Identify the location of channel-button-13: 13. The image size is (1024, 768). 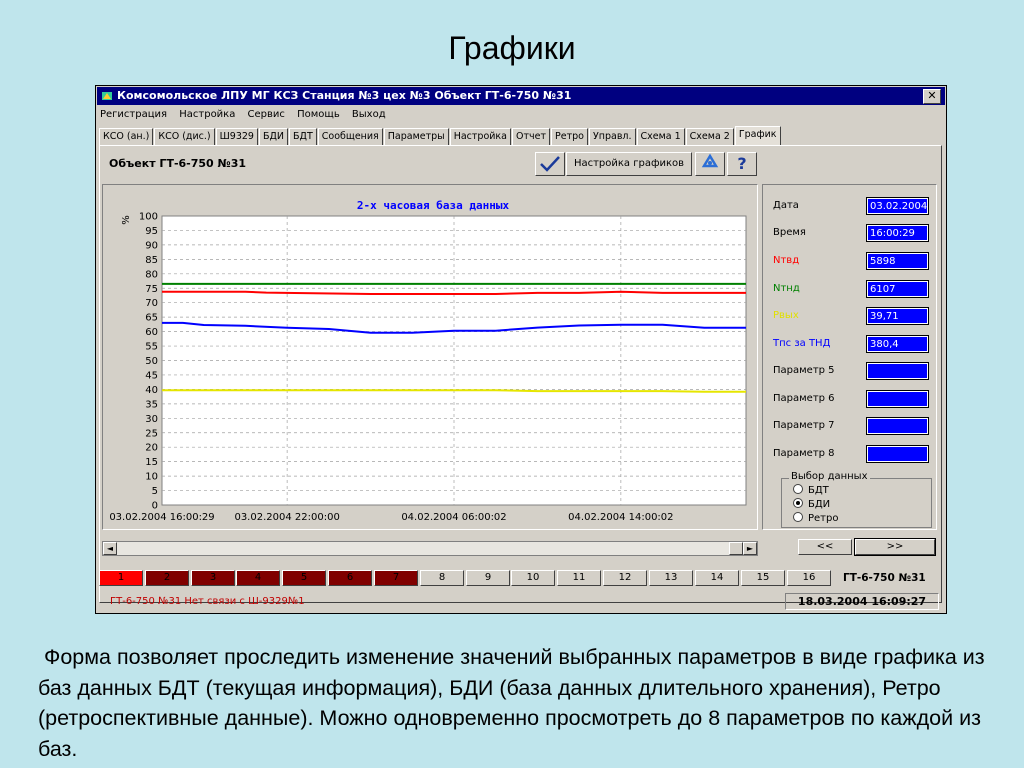
(671, 578).